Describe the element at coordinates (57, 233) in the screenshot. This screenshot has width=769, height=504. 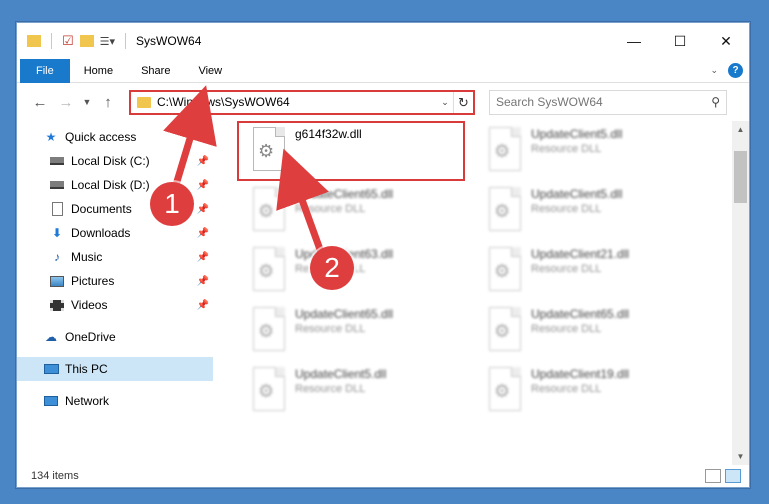
I see `download-icon: ⬇` at that location.